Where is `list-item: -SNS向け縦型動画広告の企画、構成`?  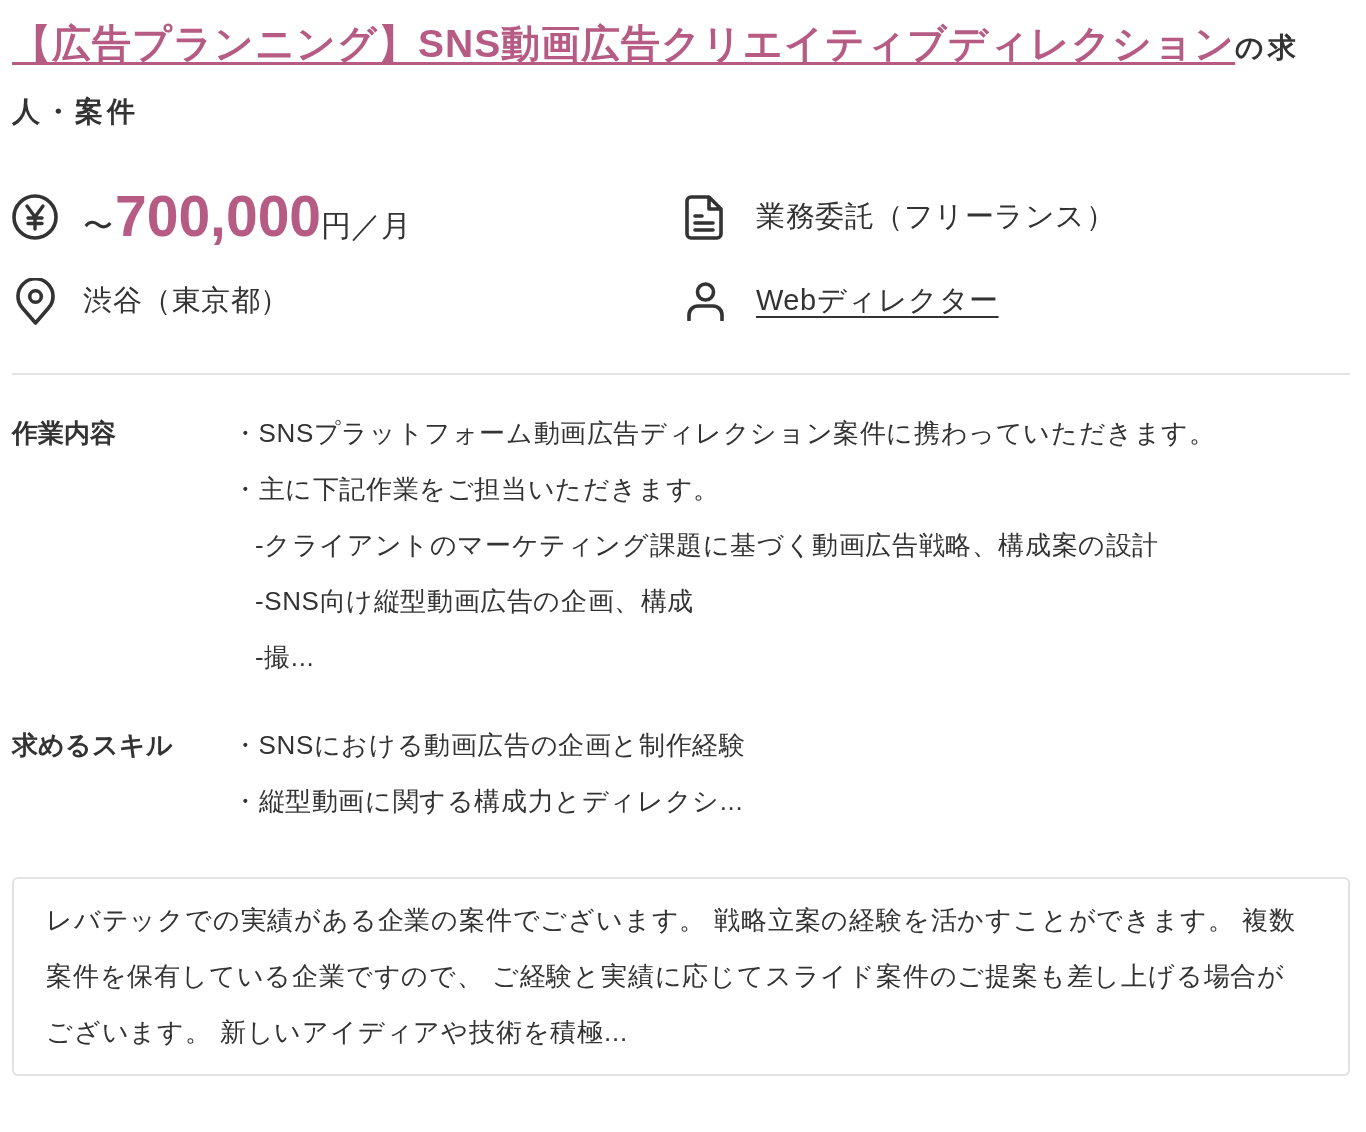
list-item: -SNS向け縦型動画広告の企画、構成 is located at coordinates (474, 601).